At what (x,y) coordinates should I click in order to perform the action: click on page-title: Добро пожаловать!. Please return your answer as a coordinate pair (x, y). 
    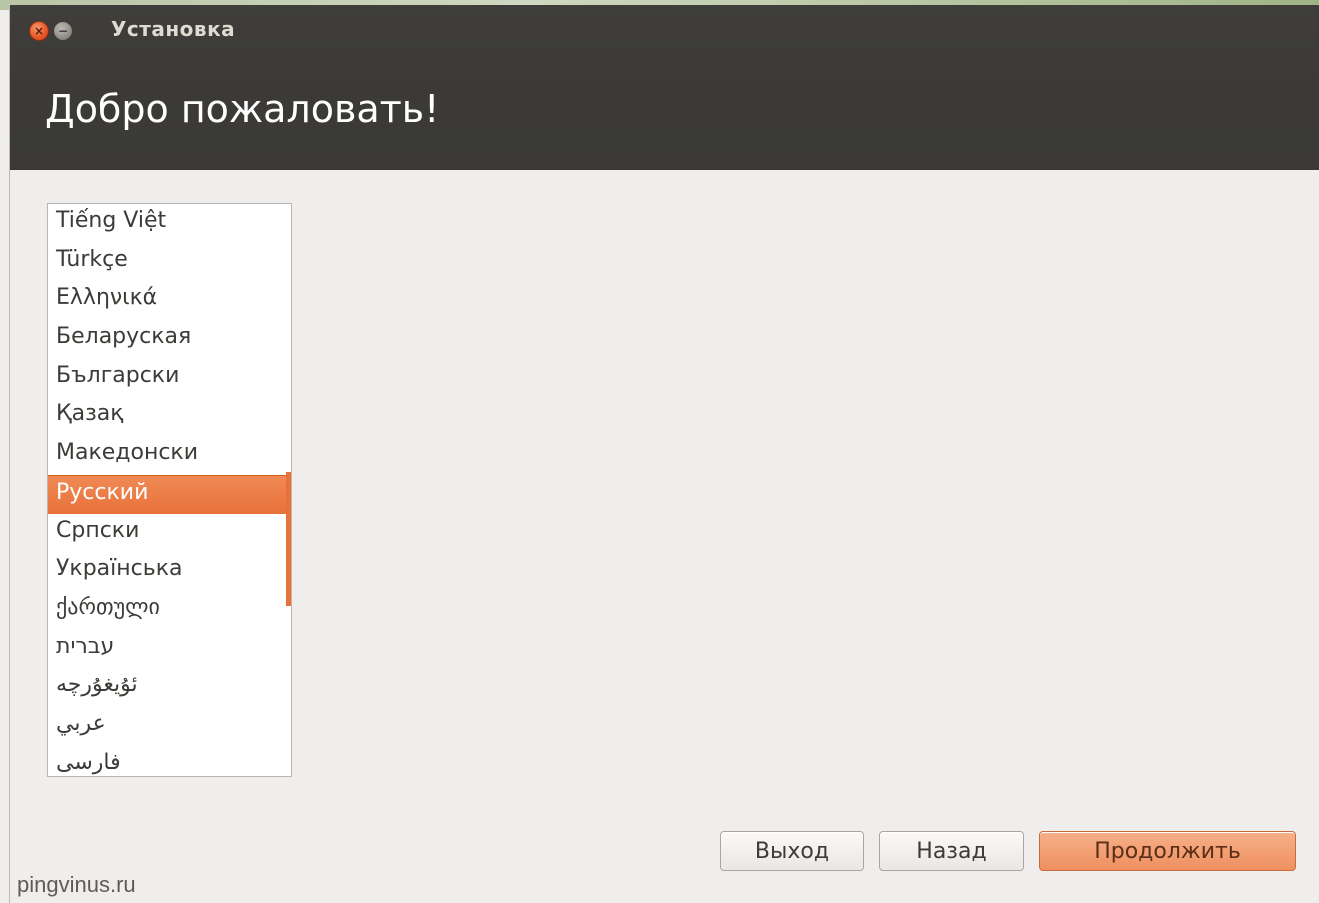
    Looking at the image, I should click on (242, 109).